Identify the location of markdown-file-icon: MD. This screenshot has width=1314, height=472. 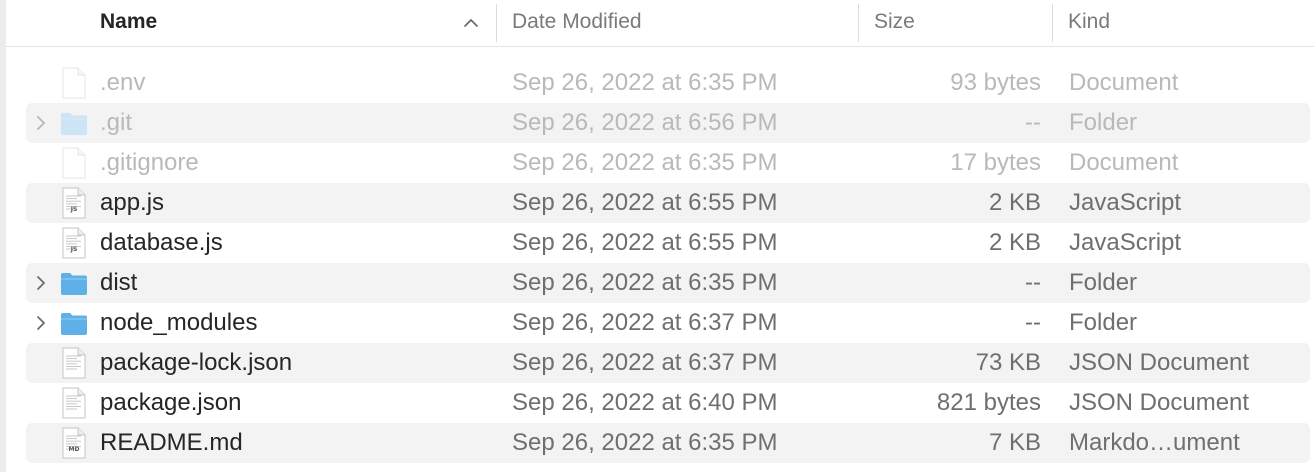
(74, 443).